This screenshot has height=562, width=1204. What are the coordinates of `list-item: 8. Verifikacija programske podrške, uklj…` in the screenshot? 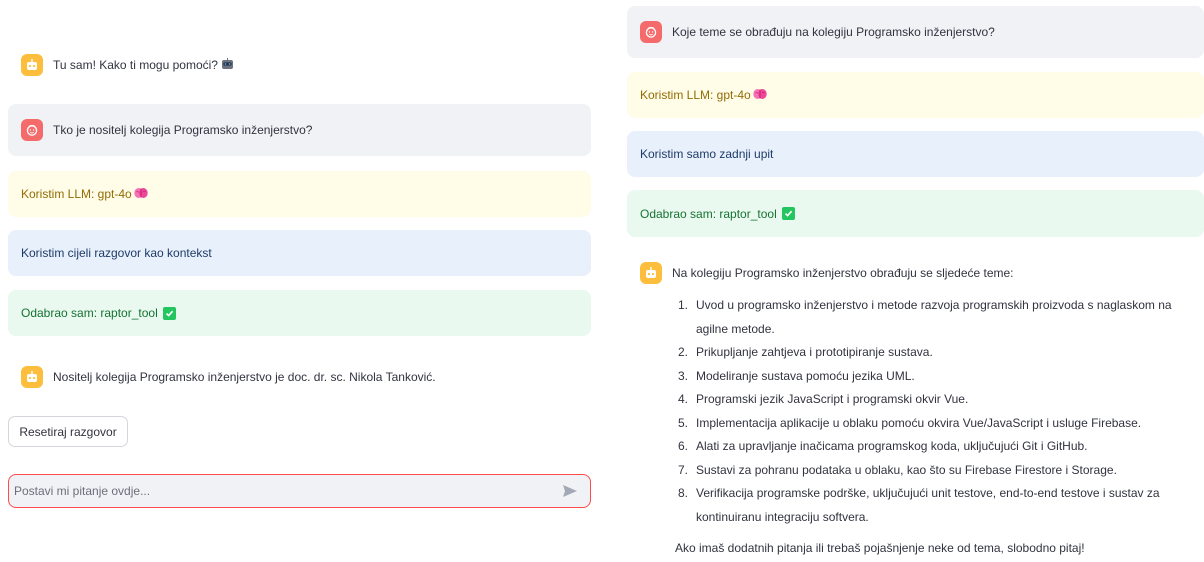 It's located at (919, 505).